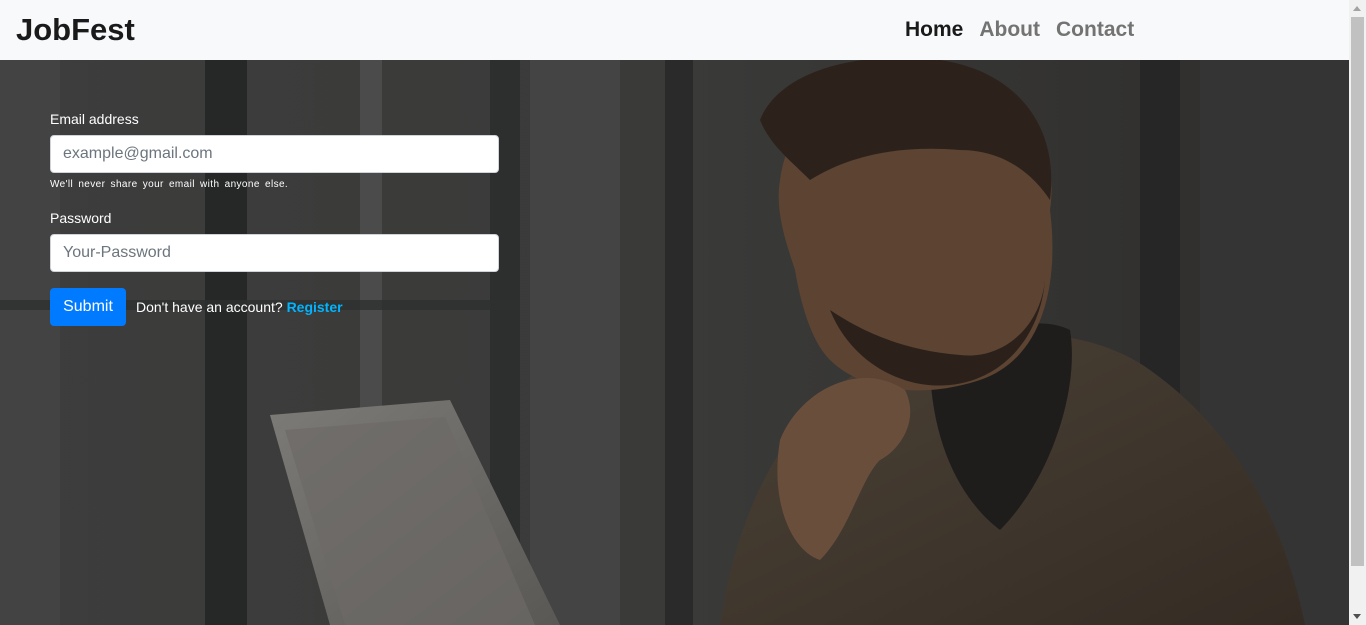 The width and height of the screenshot is (1366, 625). Describe the element at coordinates (1009, 30) in the screenshot. I see `nav-link-about: About` at that location.